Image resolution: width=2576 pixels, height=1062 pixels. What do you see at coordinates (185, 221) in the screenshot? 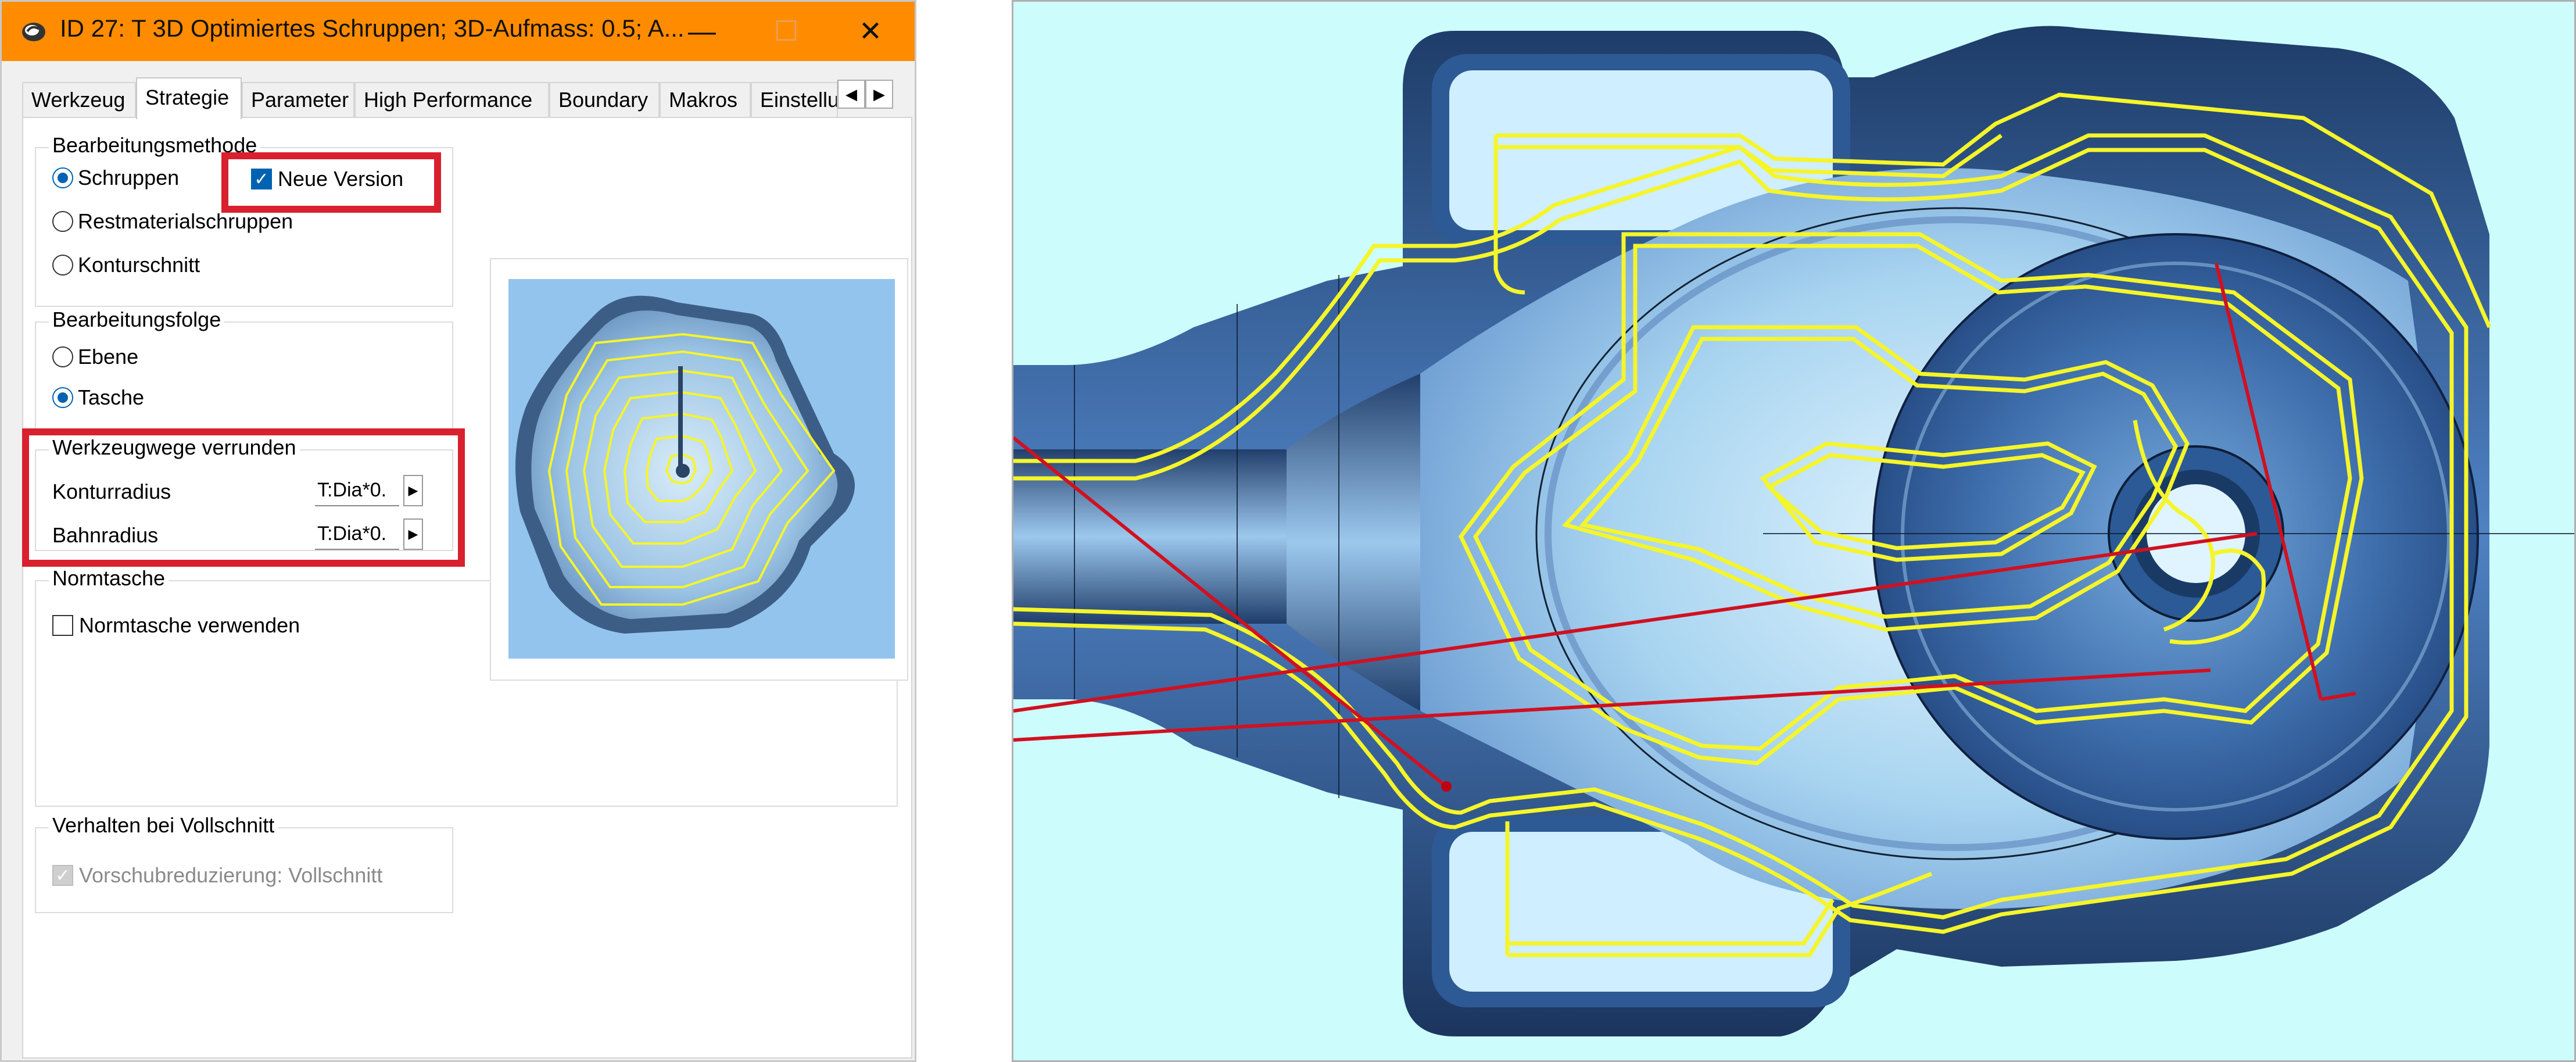
I see `radio-label: Restmaterialschruppen` at bounding box center [185, 221].